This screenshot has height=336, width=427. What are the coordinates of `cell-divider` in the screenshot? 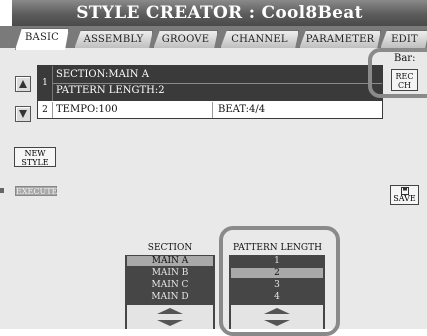 It's located at (212, 110).